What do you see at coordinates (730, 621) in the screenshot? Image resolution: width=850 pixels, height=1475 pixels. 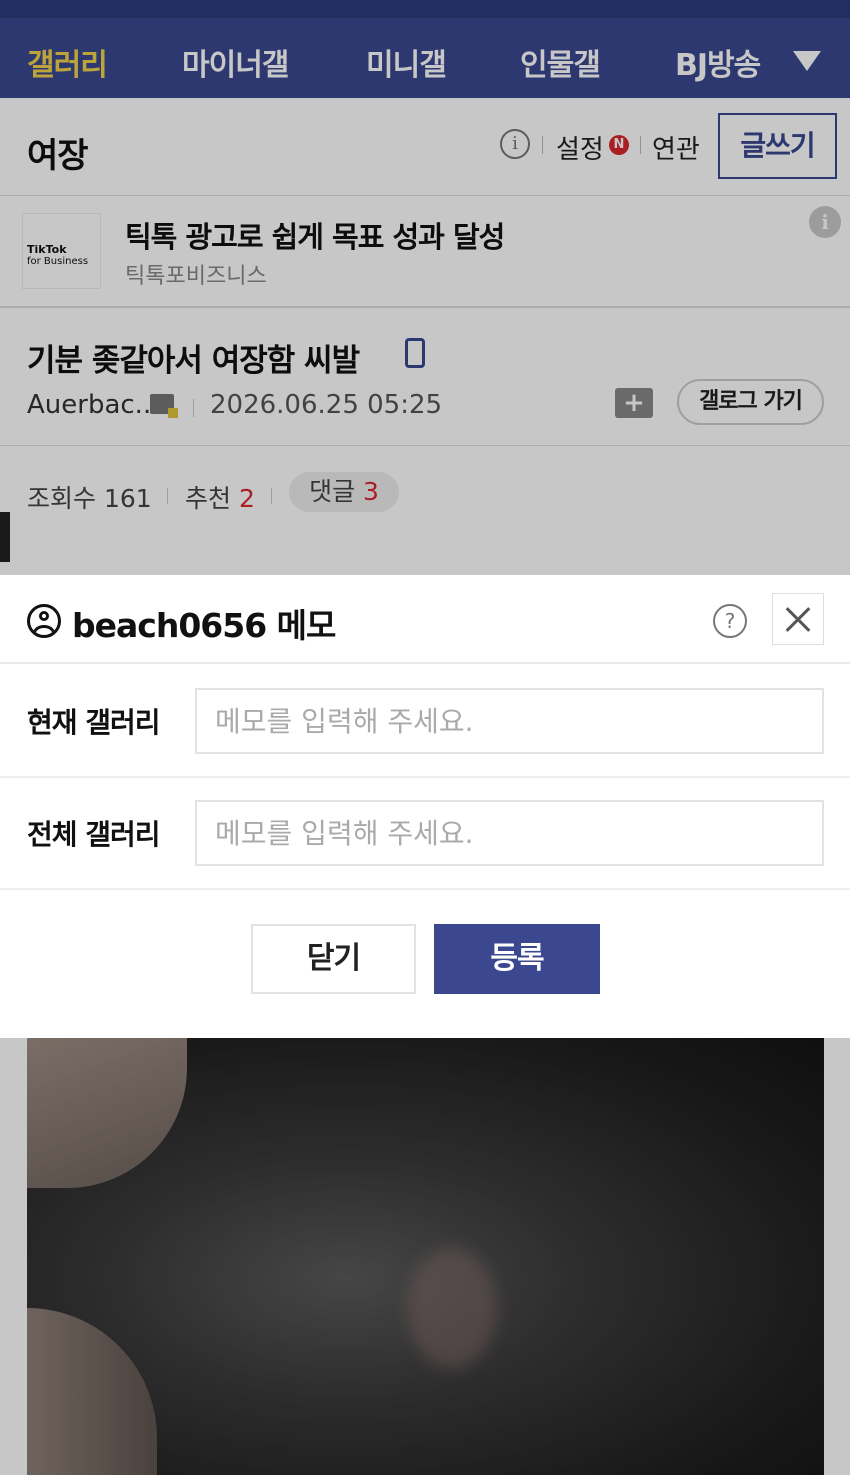 I see `help-icon: ?` at bounding box center [730, 621].